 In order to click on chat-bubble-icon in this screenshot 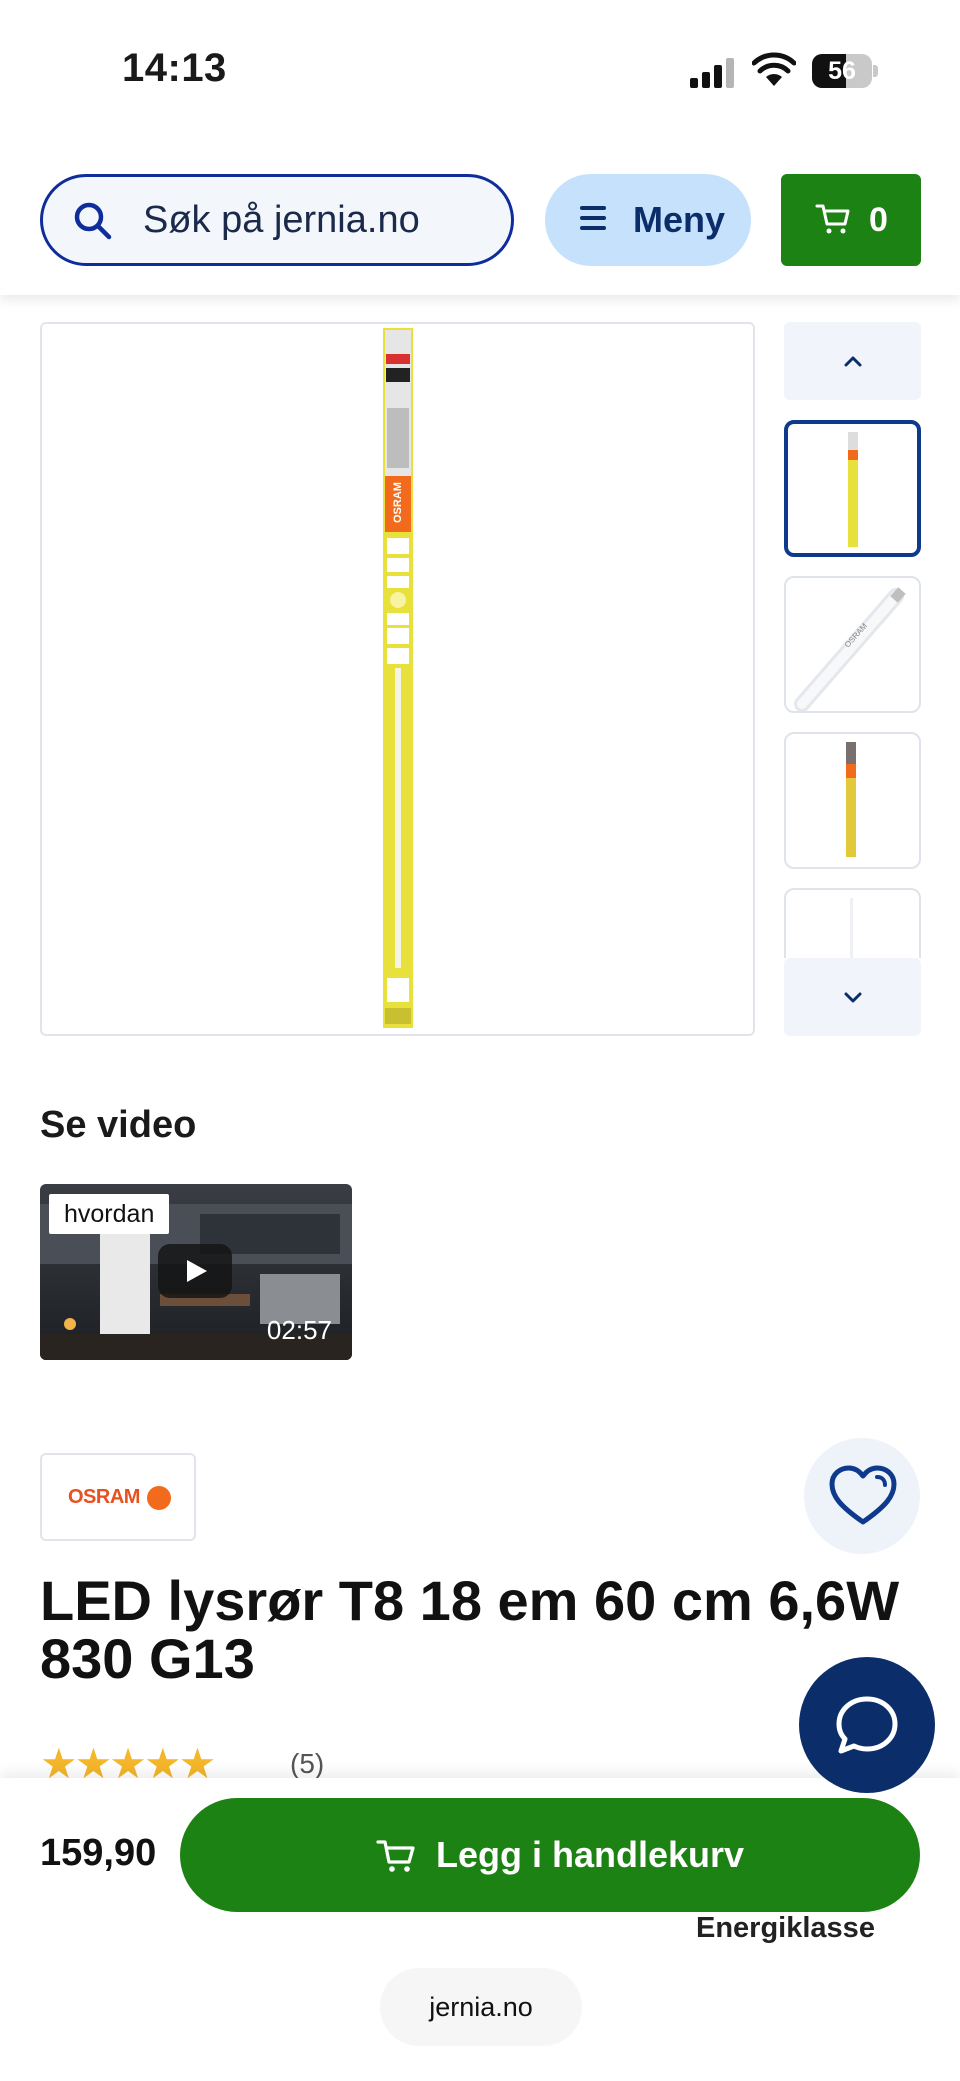, I will do `click(867, 1725)`.